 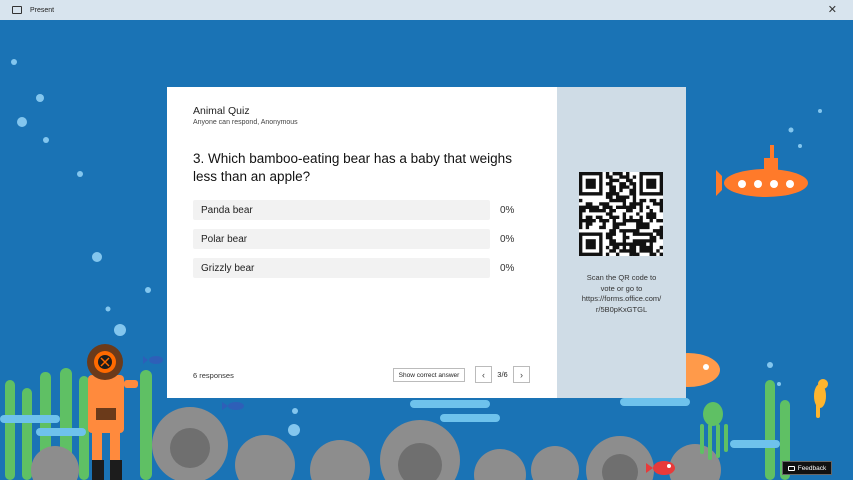 What do you see at coordinates (341, 268) in the screenshot?
I see `option-grizzly-bear: Grizzly bear` at bounding box center [341, 268].